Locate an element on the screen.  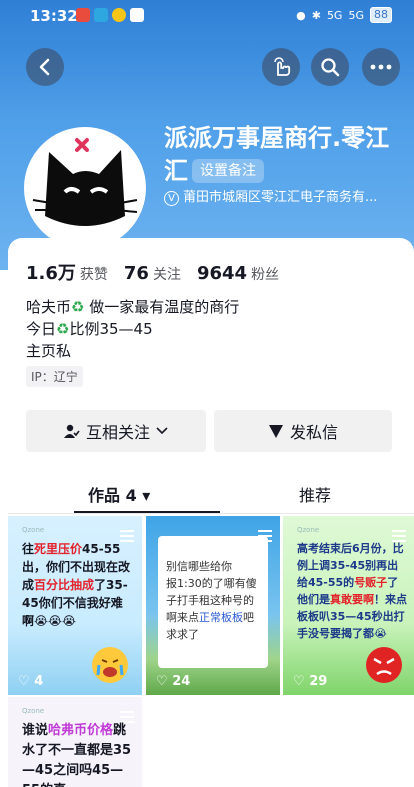
tile-note-card: 别信哪些给你 报1:30的了哪有傻 子打手租这种号的 啊来点正常板板吧 求求了 is located at coordinates (213, 602).